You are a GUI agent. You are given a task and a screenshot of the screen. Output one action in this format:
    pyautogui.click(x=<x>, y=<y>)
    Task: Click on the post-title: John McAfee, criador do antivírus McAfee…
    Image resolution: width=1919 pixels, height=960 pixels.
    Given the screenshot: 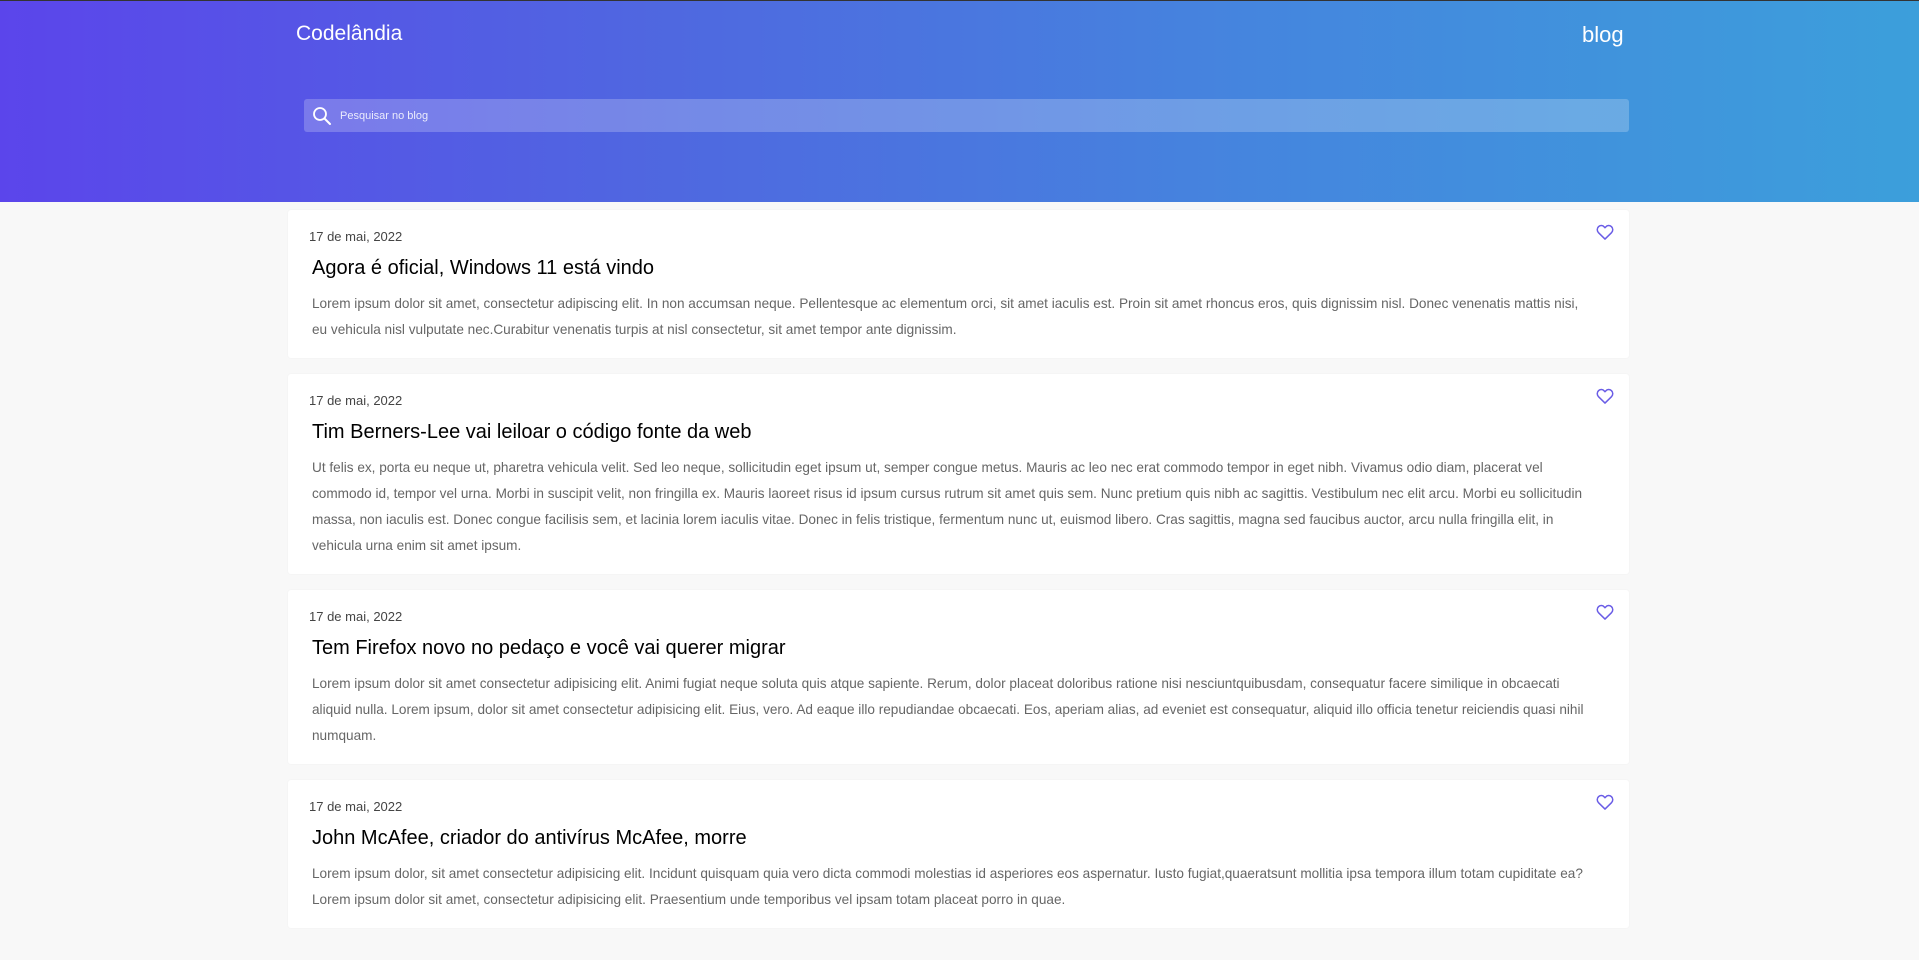 What is the action you would take?
    pyautogui.click(x=952, y=838)
    